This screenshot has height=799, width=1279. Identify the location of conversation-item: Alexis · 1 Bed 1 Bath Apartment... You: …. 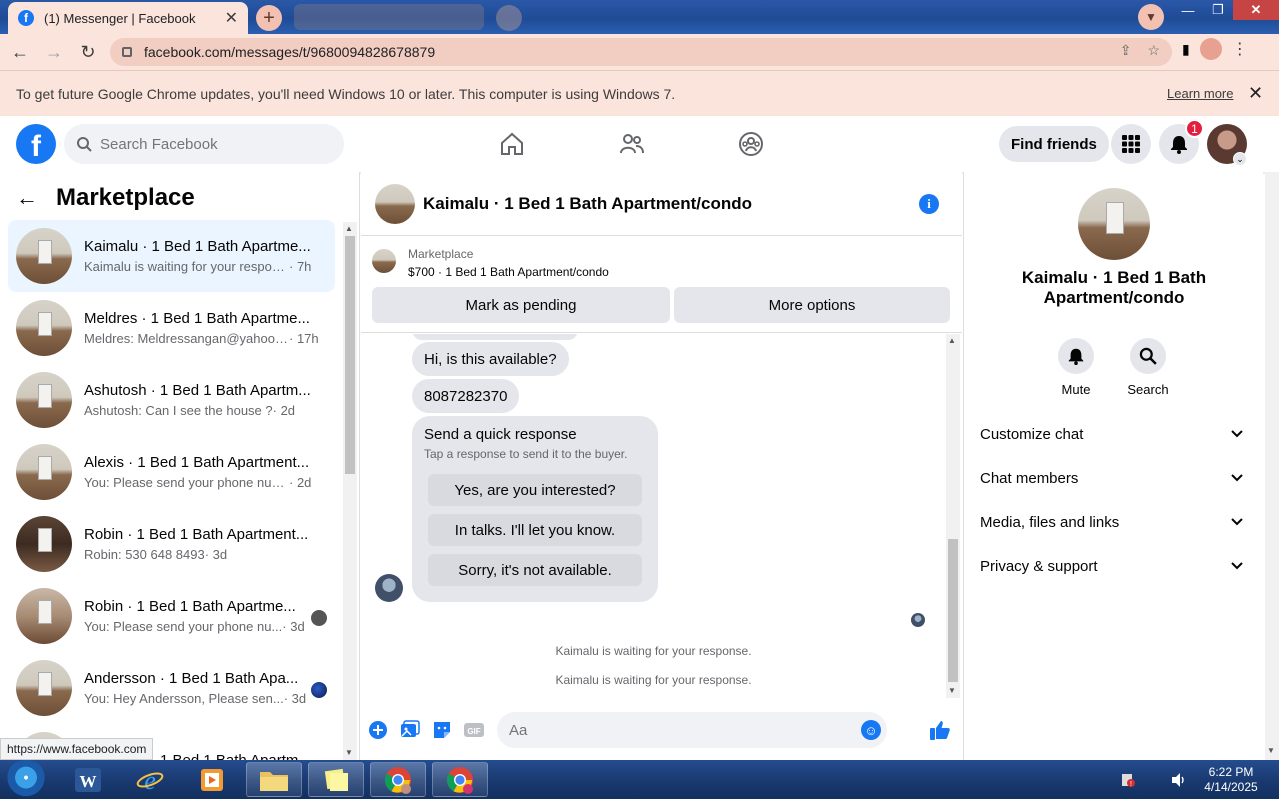
(171, 472).